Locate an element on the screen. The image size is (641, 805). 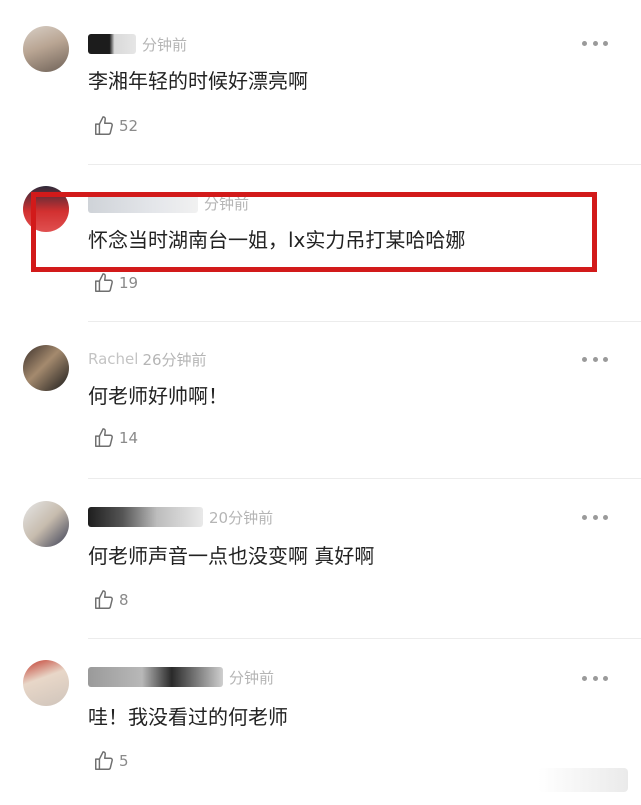
like-count: 8 is located at coordinates (124, 600).